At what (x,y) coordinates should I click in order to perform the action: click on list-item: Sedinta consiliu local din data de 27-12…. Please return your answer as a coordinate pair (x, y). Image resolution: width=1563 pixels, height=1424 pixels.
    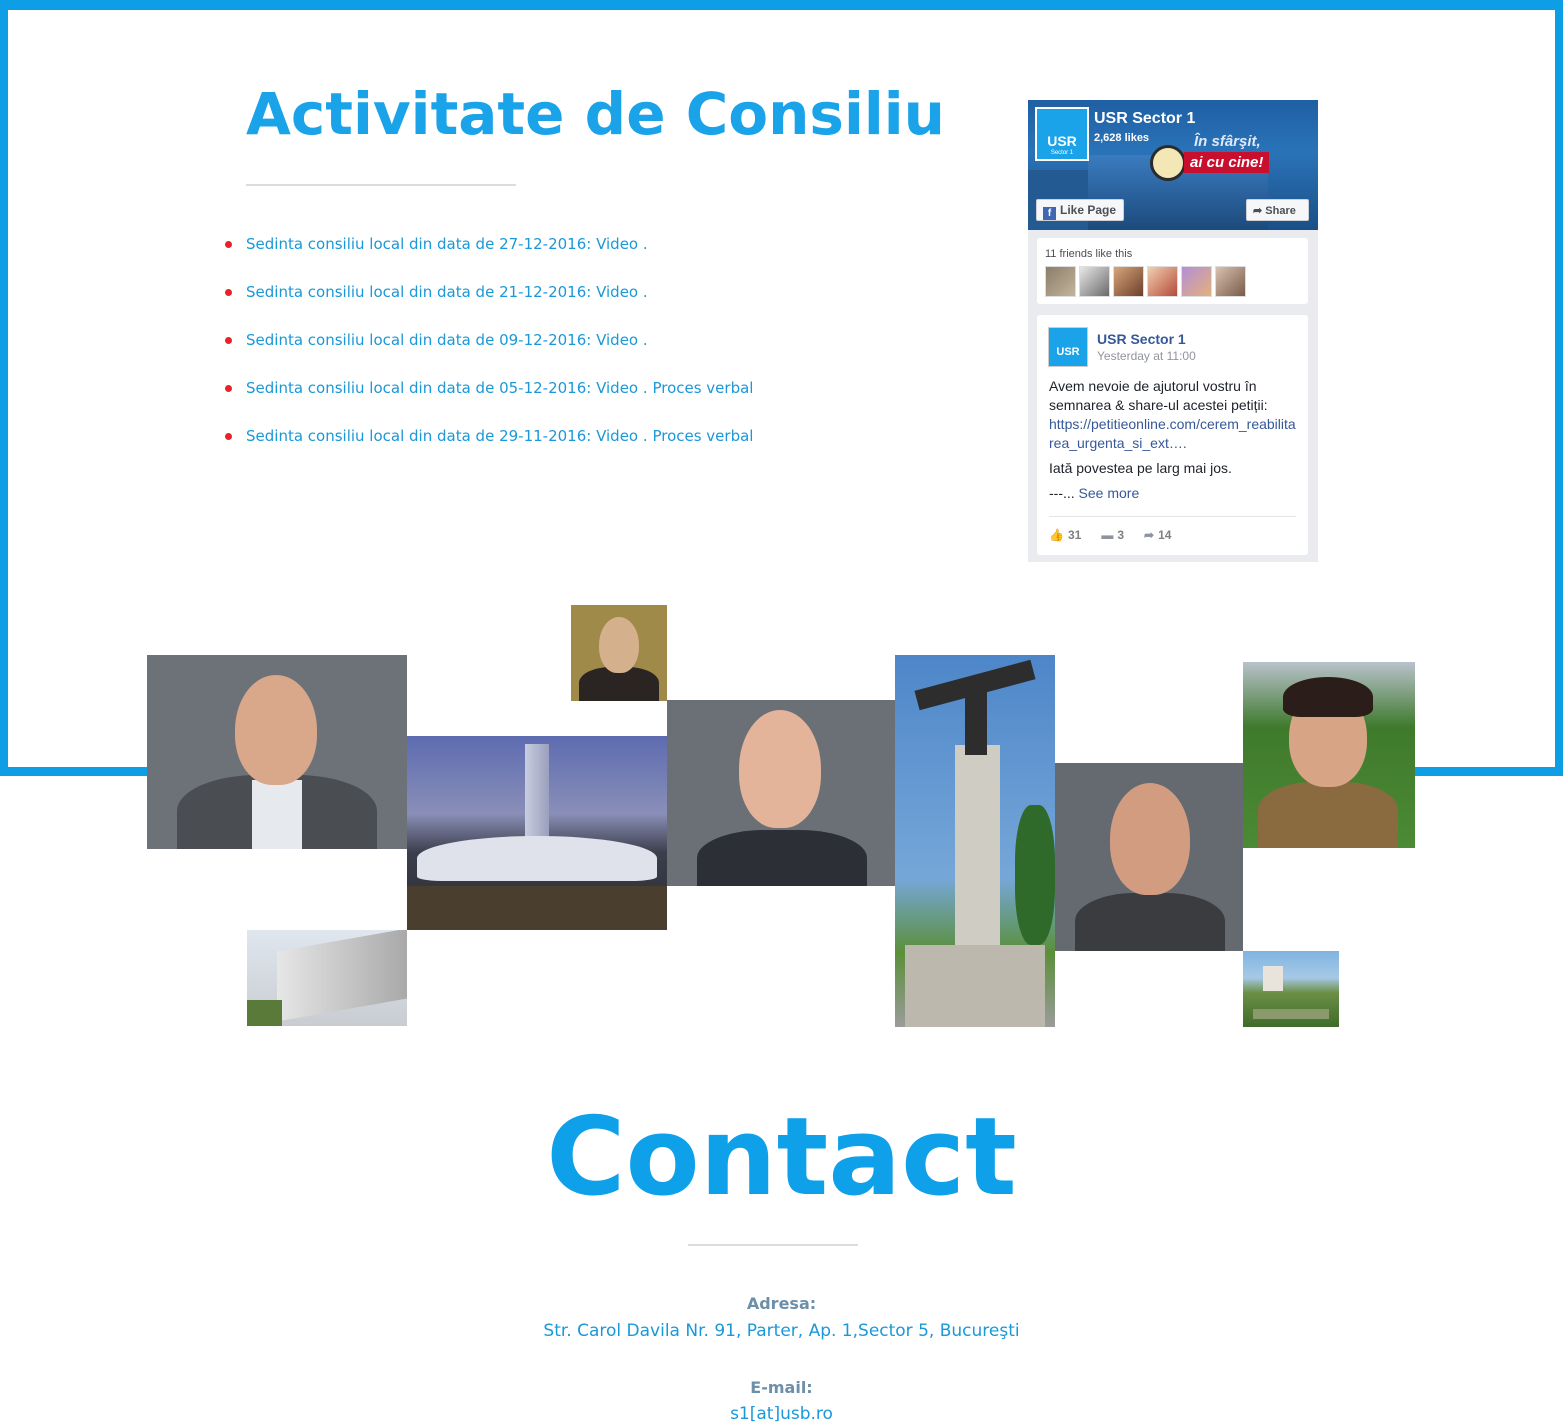
    Looking at the image, I should click on (487, 256).